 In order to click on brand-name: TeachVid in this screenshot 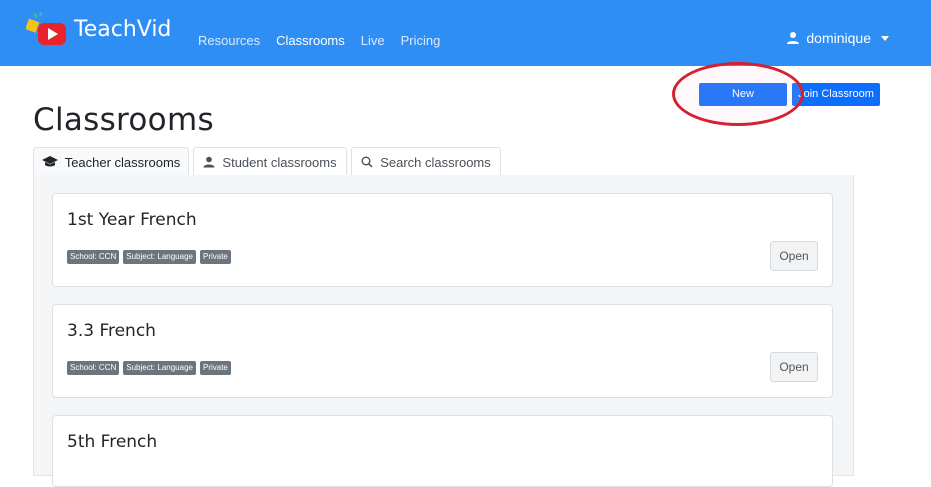, I will do `click(123, 29)`.